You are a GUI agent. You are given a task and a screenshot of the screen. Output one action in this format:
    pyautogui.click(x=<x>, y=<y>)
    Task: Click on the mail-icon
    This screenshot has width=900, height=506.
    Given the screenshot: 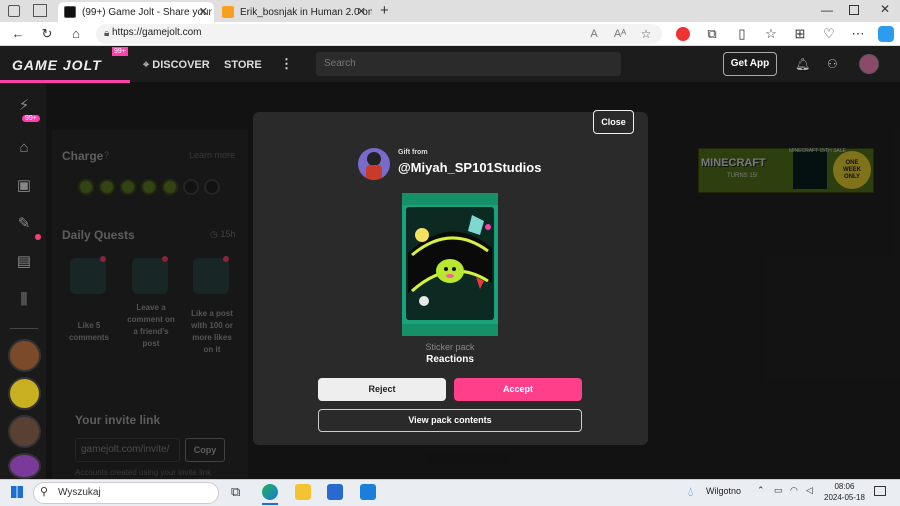 What is the action you would take?
    pyautogui.click(x=368, y=492)
    